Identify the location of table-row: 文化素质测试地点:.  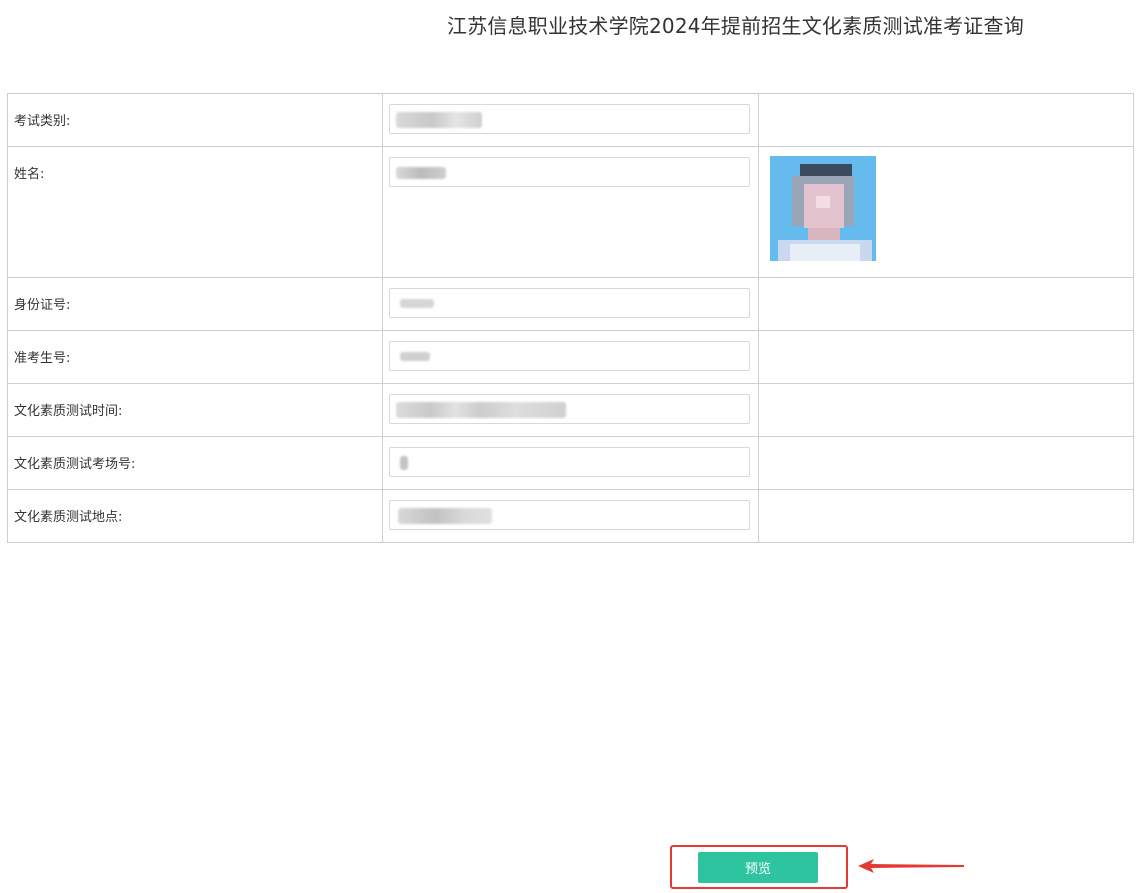
(570, 516).